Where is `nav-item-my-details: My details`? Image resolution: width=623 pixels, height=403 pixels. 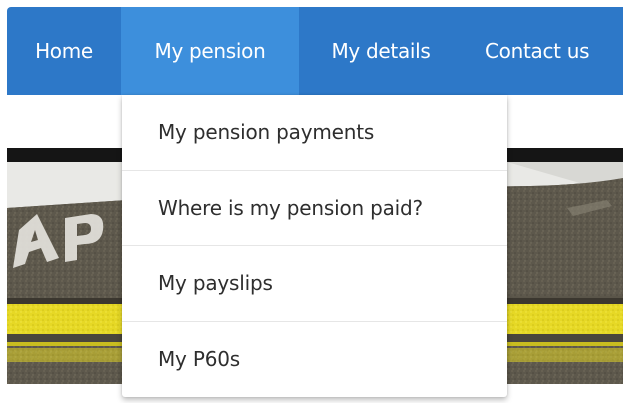
nav-item-my-details: My details is located at coordinates (381, 51).